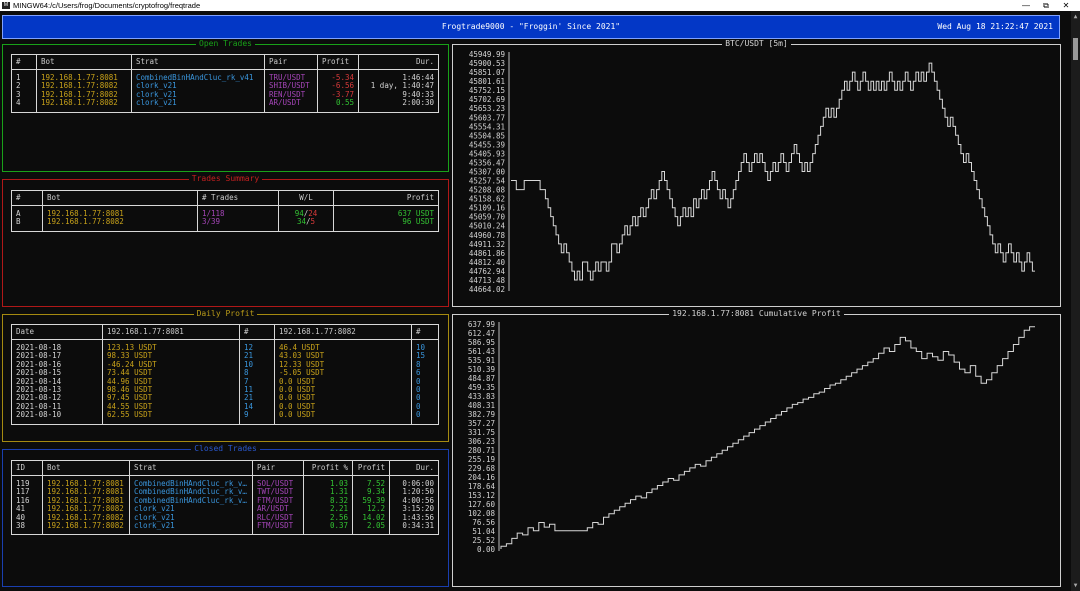 The image size is (1080, 591). I want to click on y-tick-label: 45158.62, so click(487, 199).